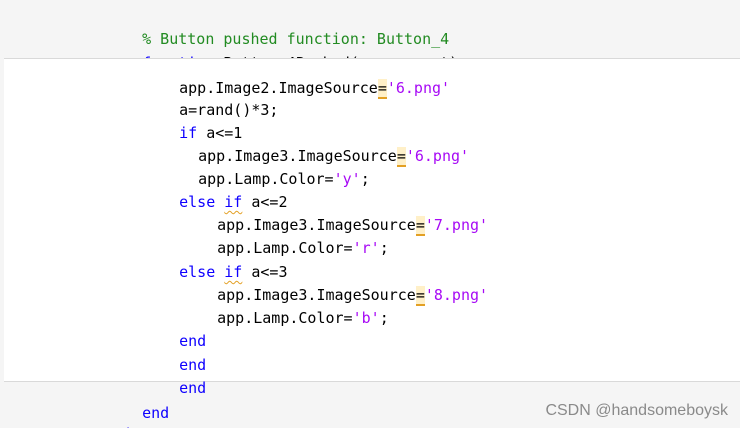 This screenshot has height=428, width=740. What do you see at coordinates (285, 318) in the screenshot?
I see `statement-text: app.Lamp.Color=` at bounding box center [285, 318].